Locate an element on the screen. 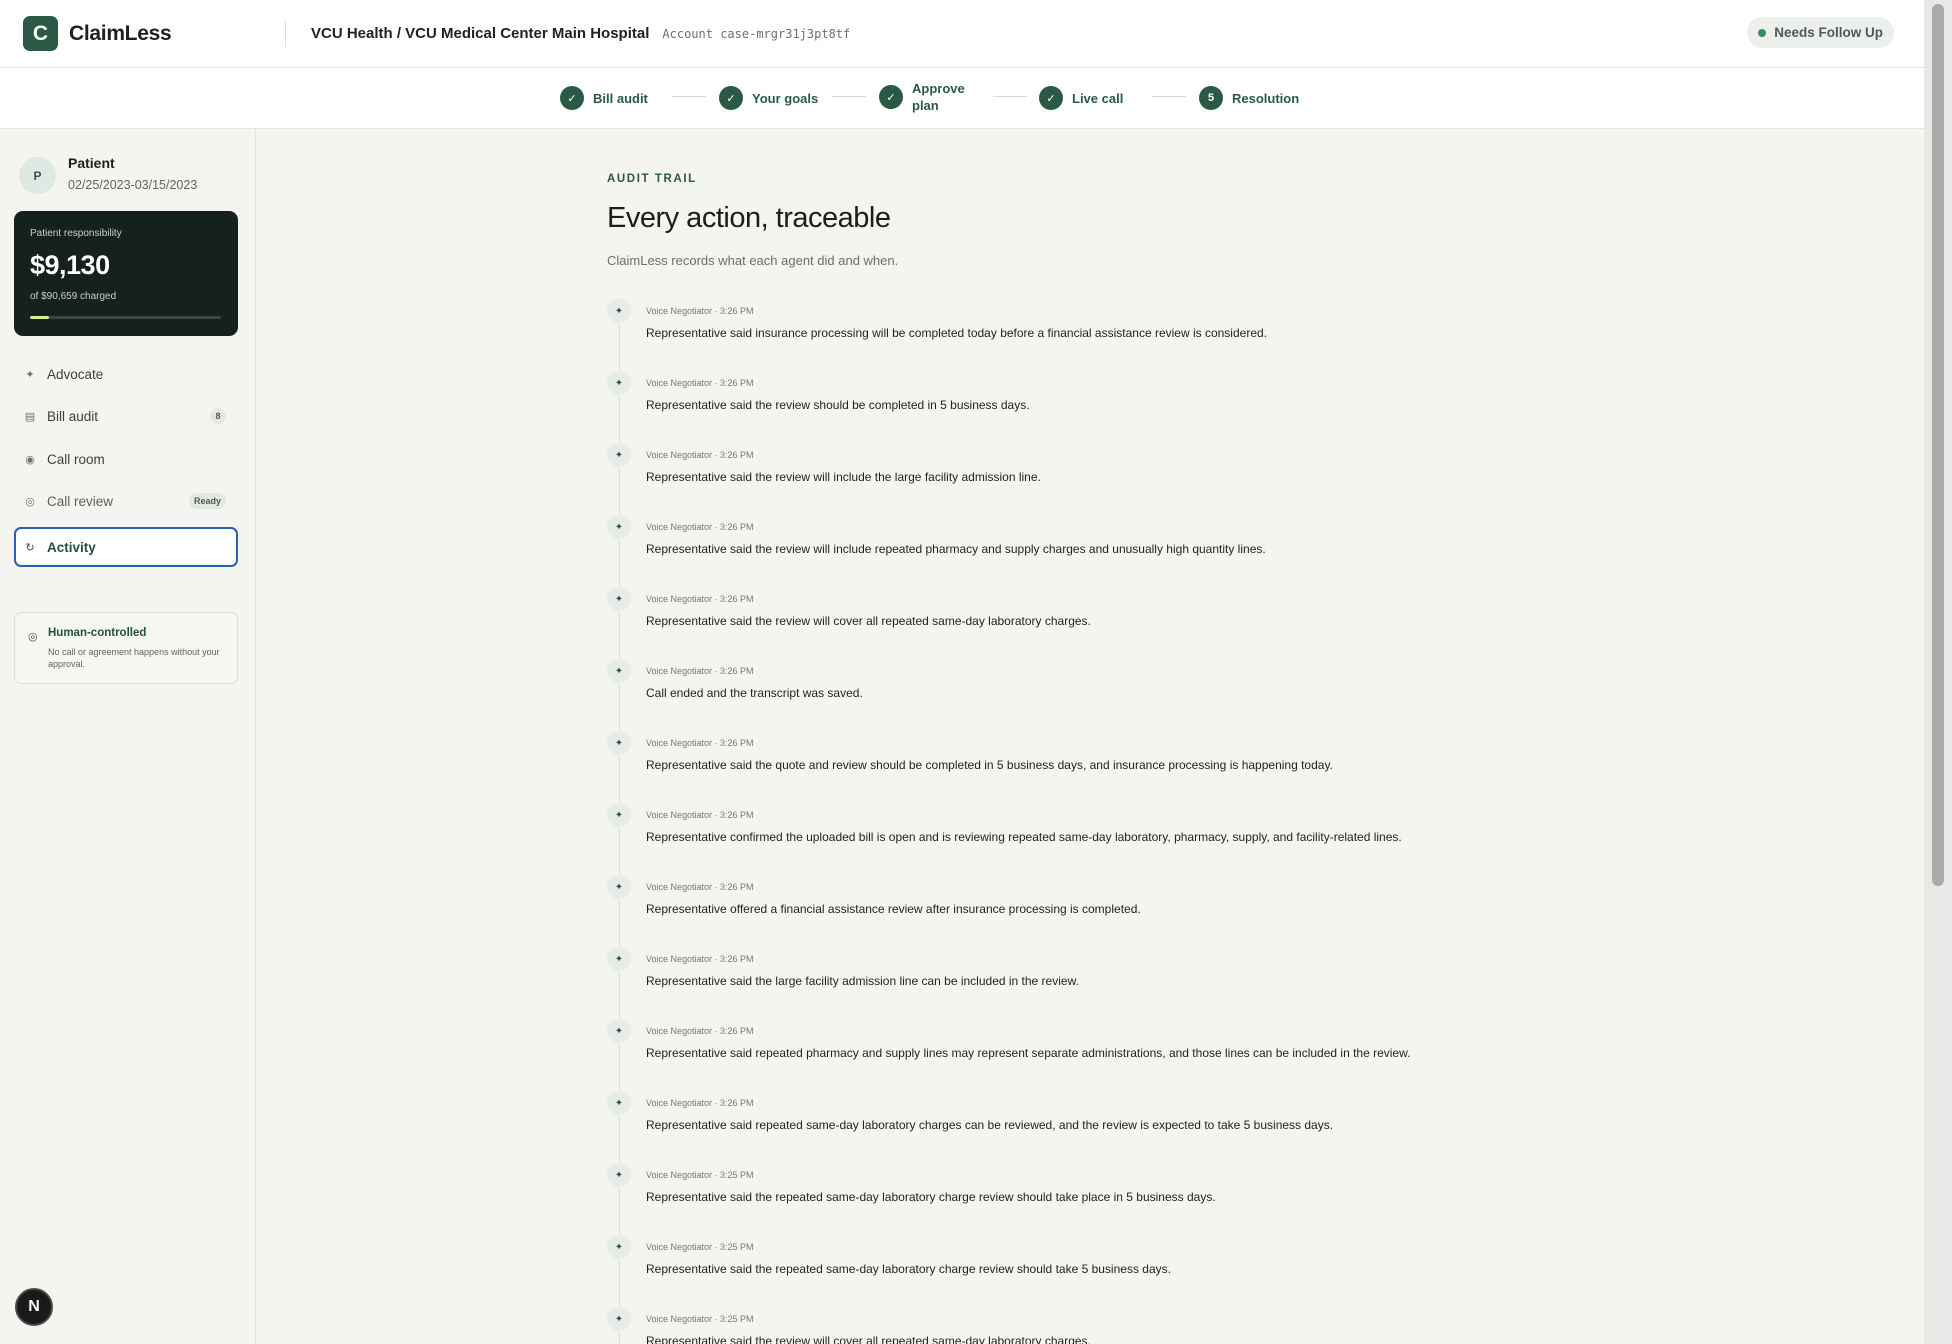  step-label: Your goals is located at coordinates (785, 98).